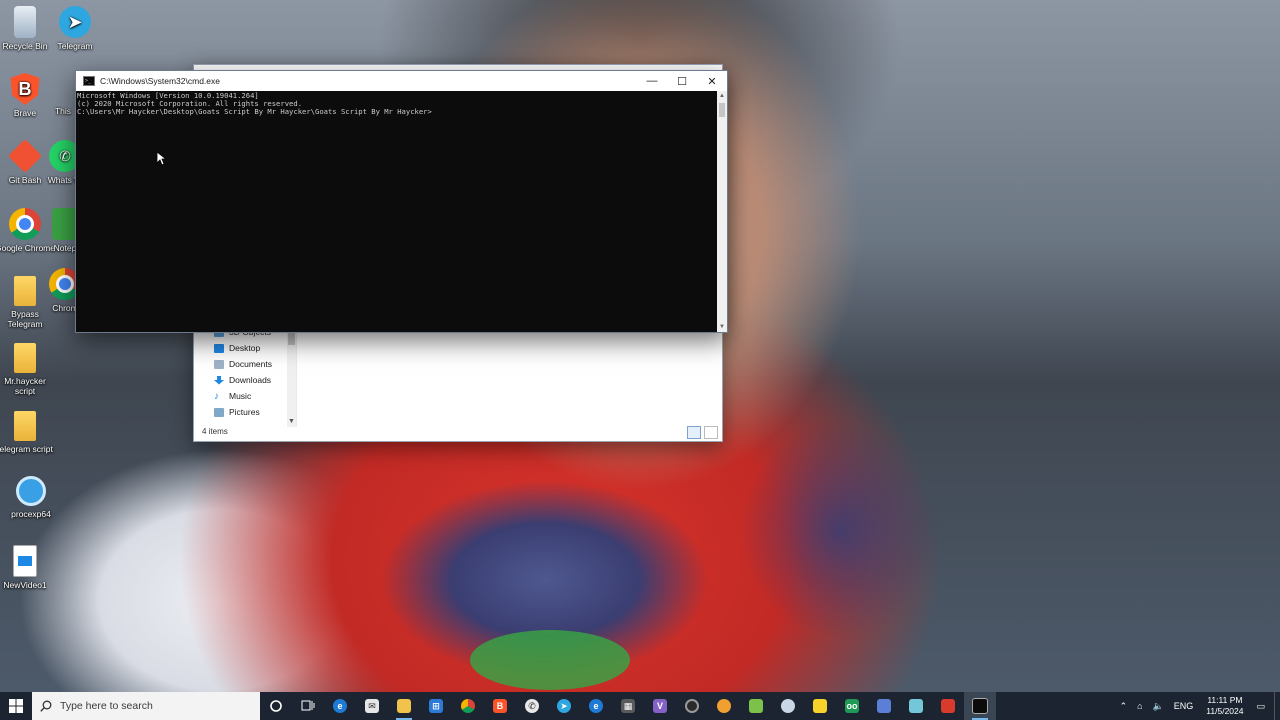 The height and width of the screenshot is (720, 1280). I want to click on scroll-up-icon: ▲, so click(722, 96).